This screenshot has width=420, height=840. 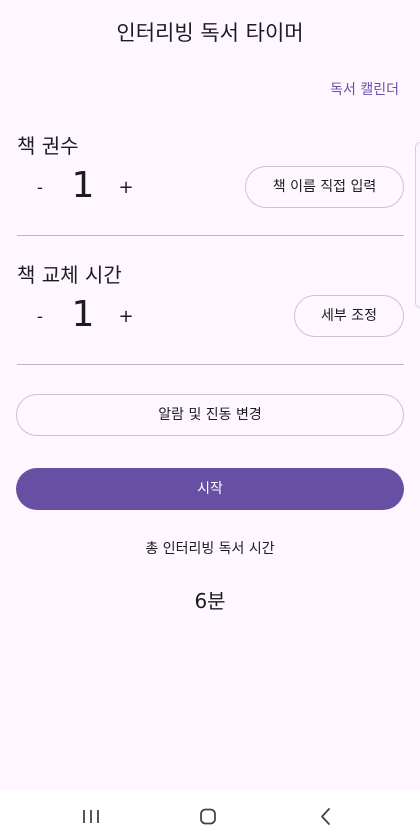 I want to click on recents-icon, so click(x=91, y=816).